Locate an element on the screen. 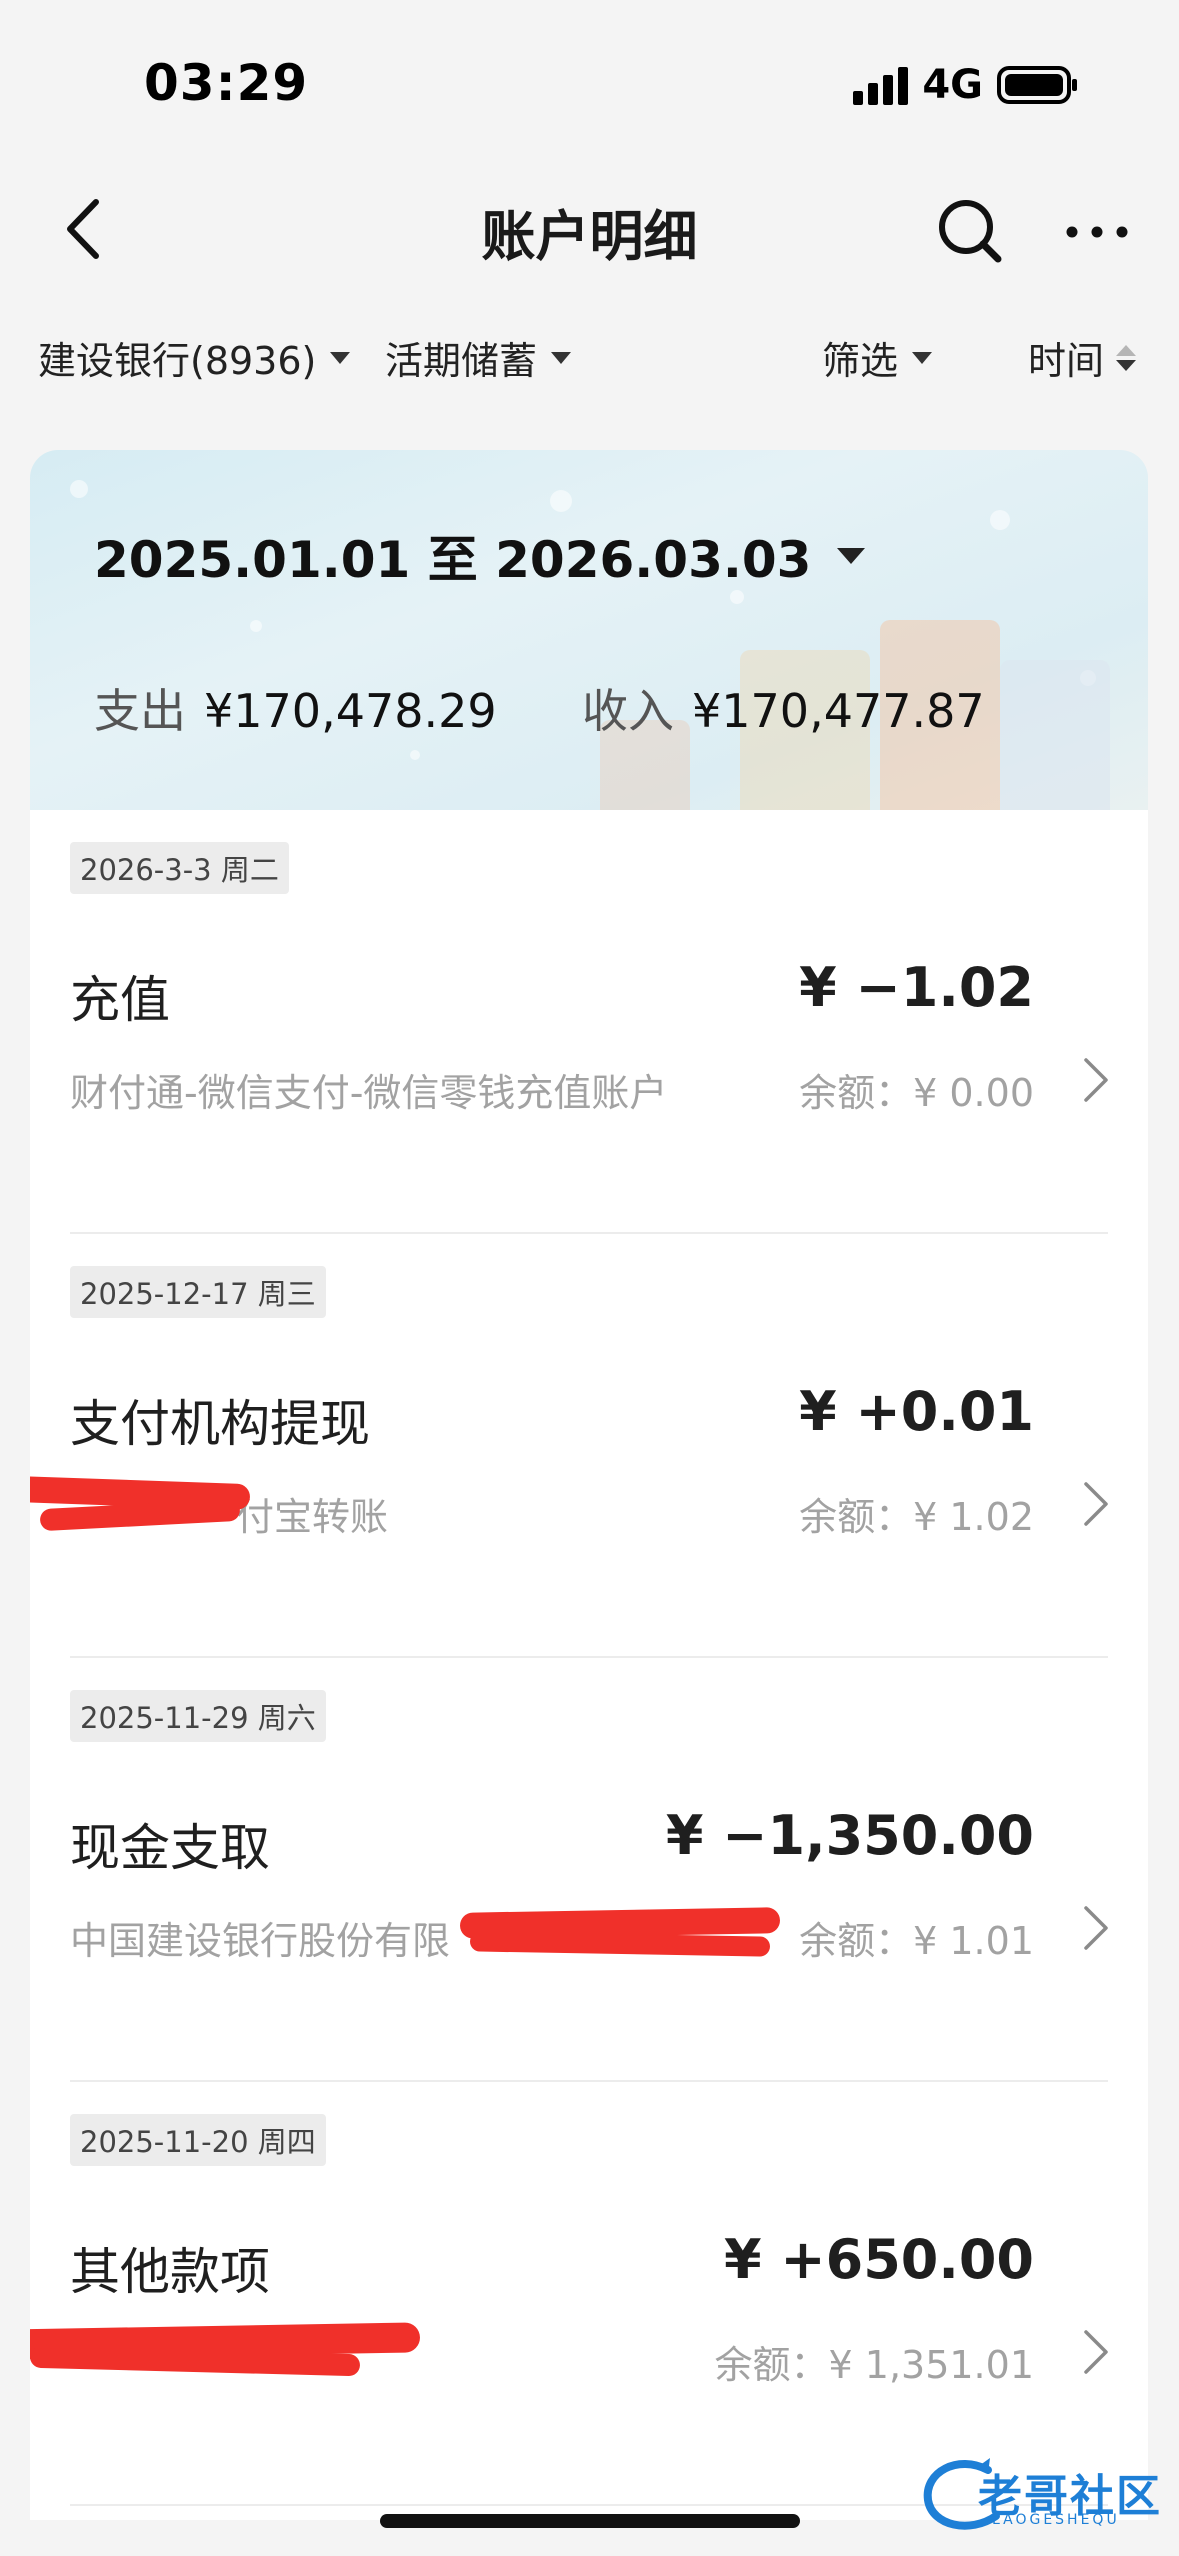 The image size is (1179, 2556). filter-label: 筛选 is located at coordinates (860, 361).